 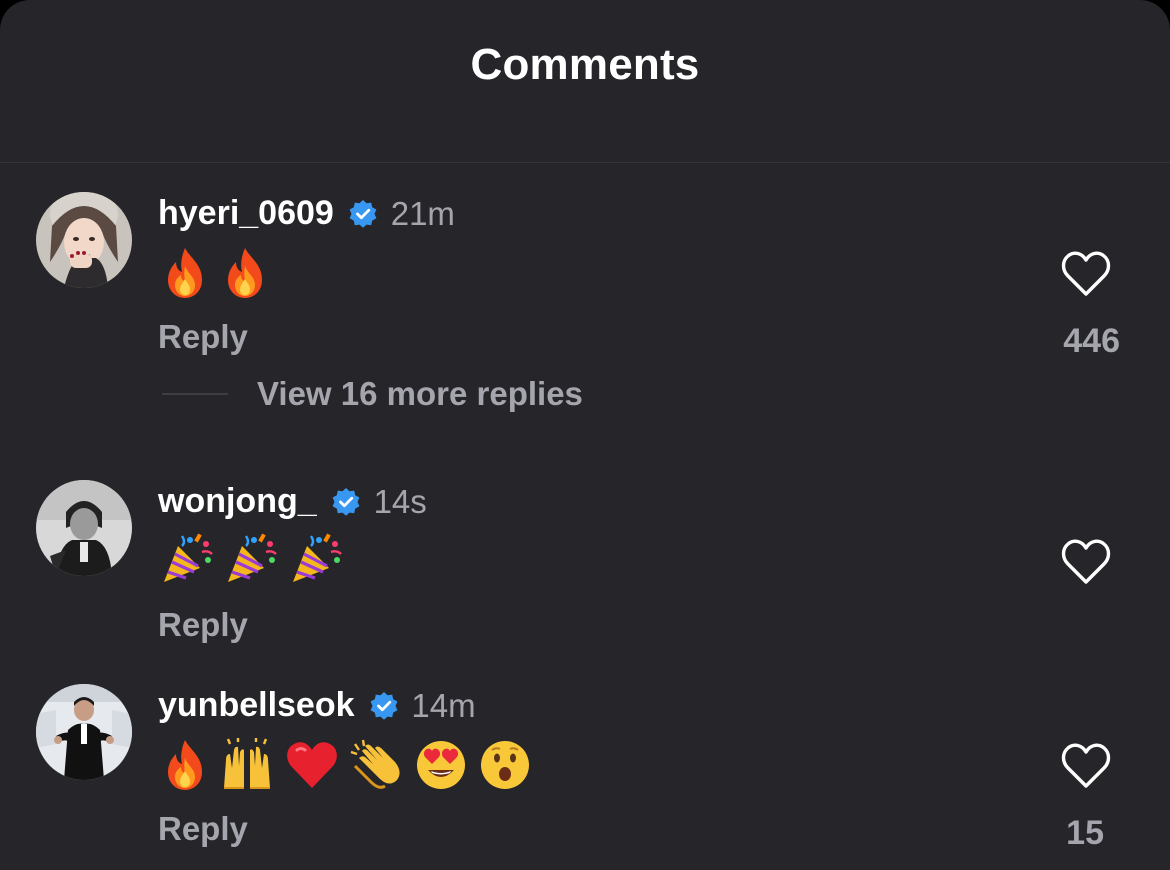 I want to click on comment-header: yunbellseok 14m, so click(x=317, y=708).